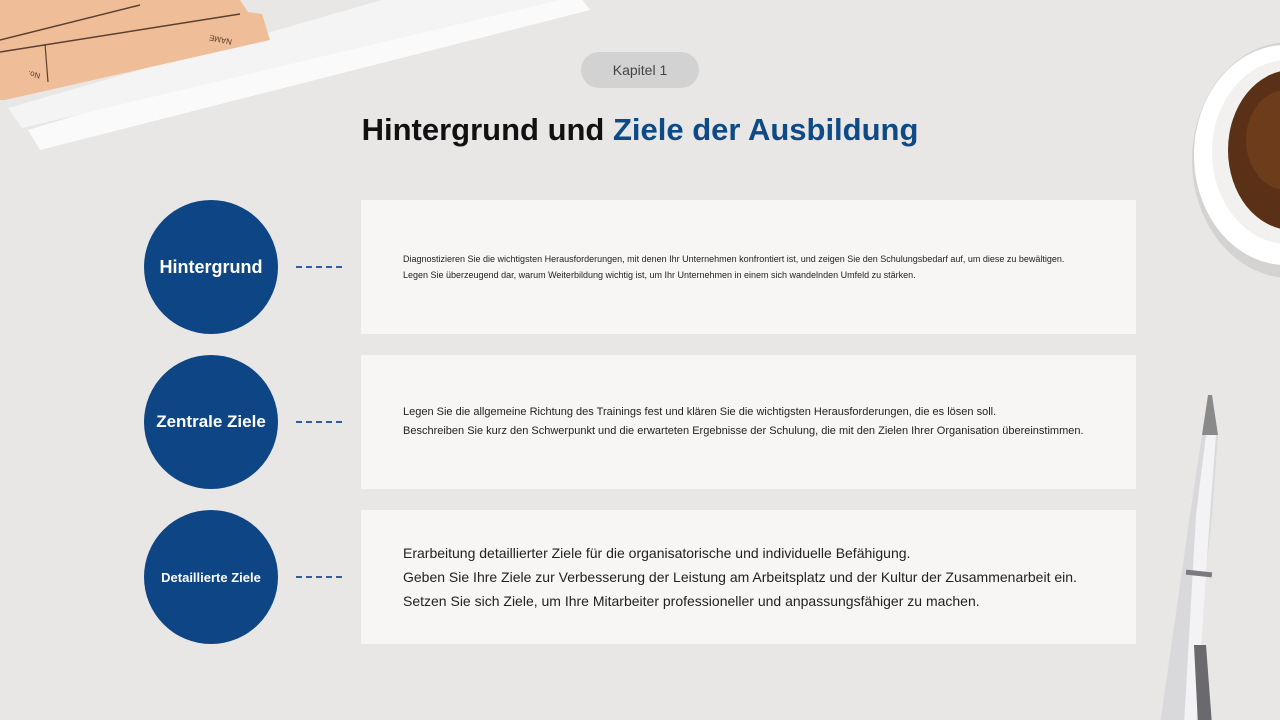 The width and height of the screenshot is (1280, 720). I want to click on section-circle-core-goals: Zentrale Ziele, so click(211, 422).